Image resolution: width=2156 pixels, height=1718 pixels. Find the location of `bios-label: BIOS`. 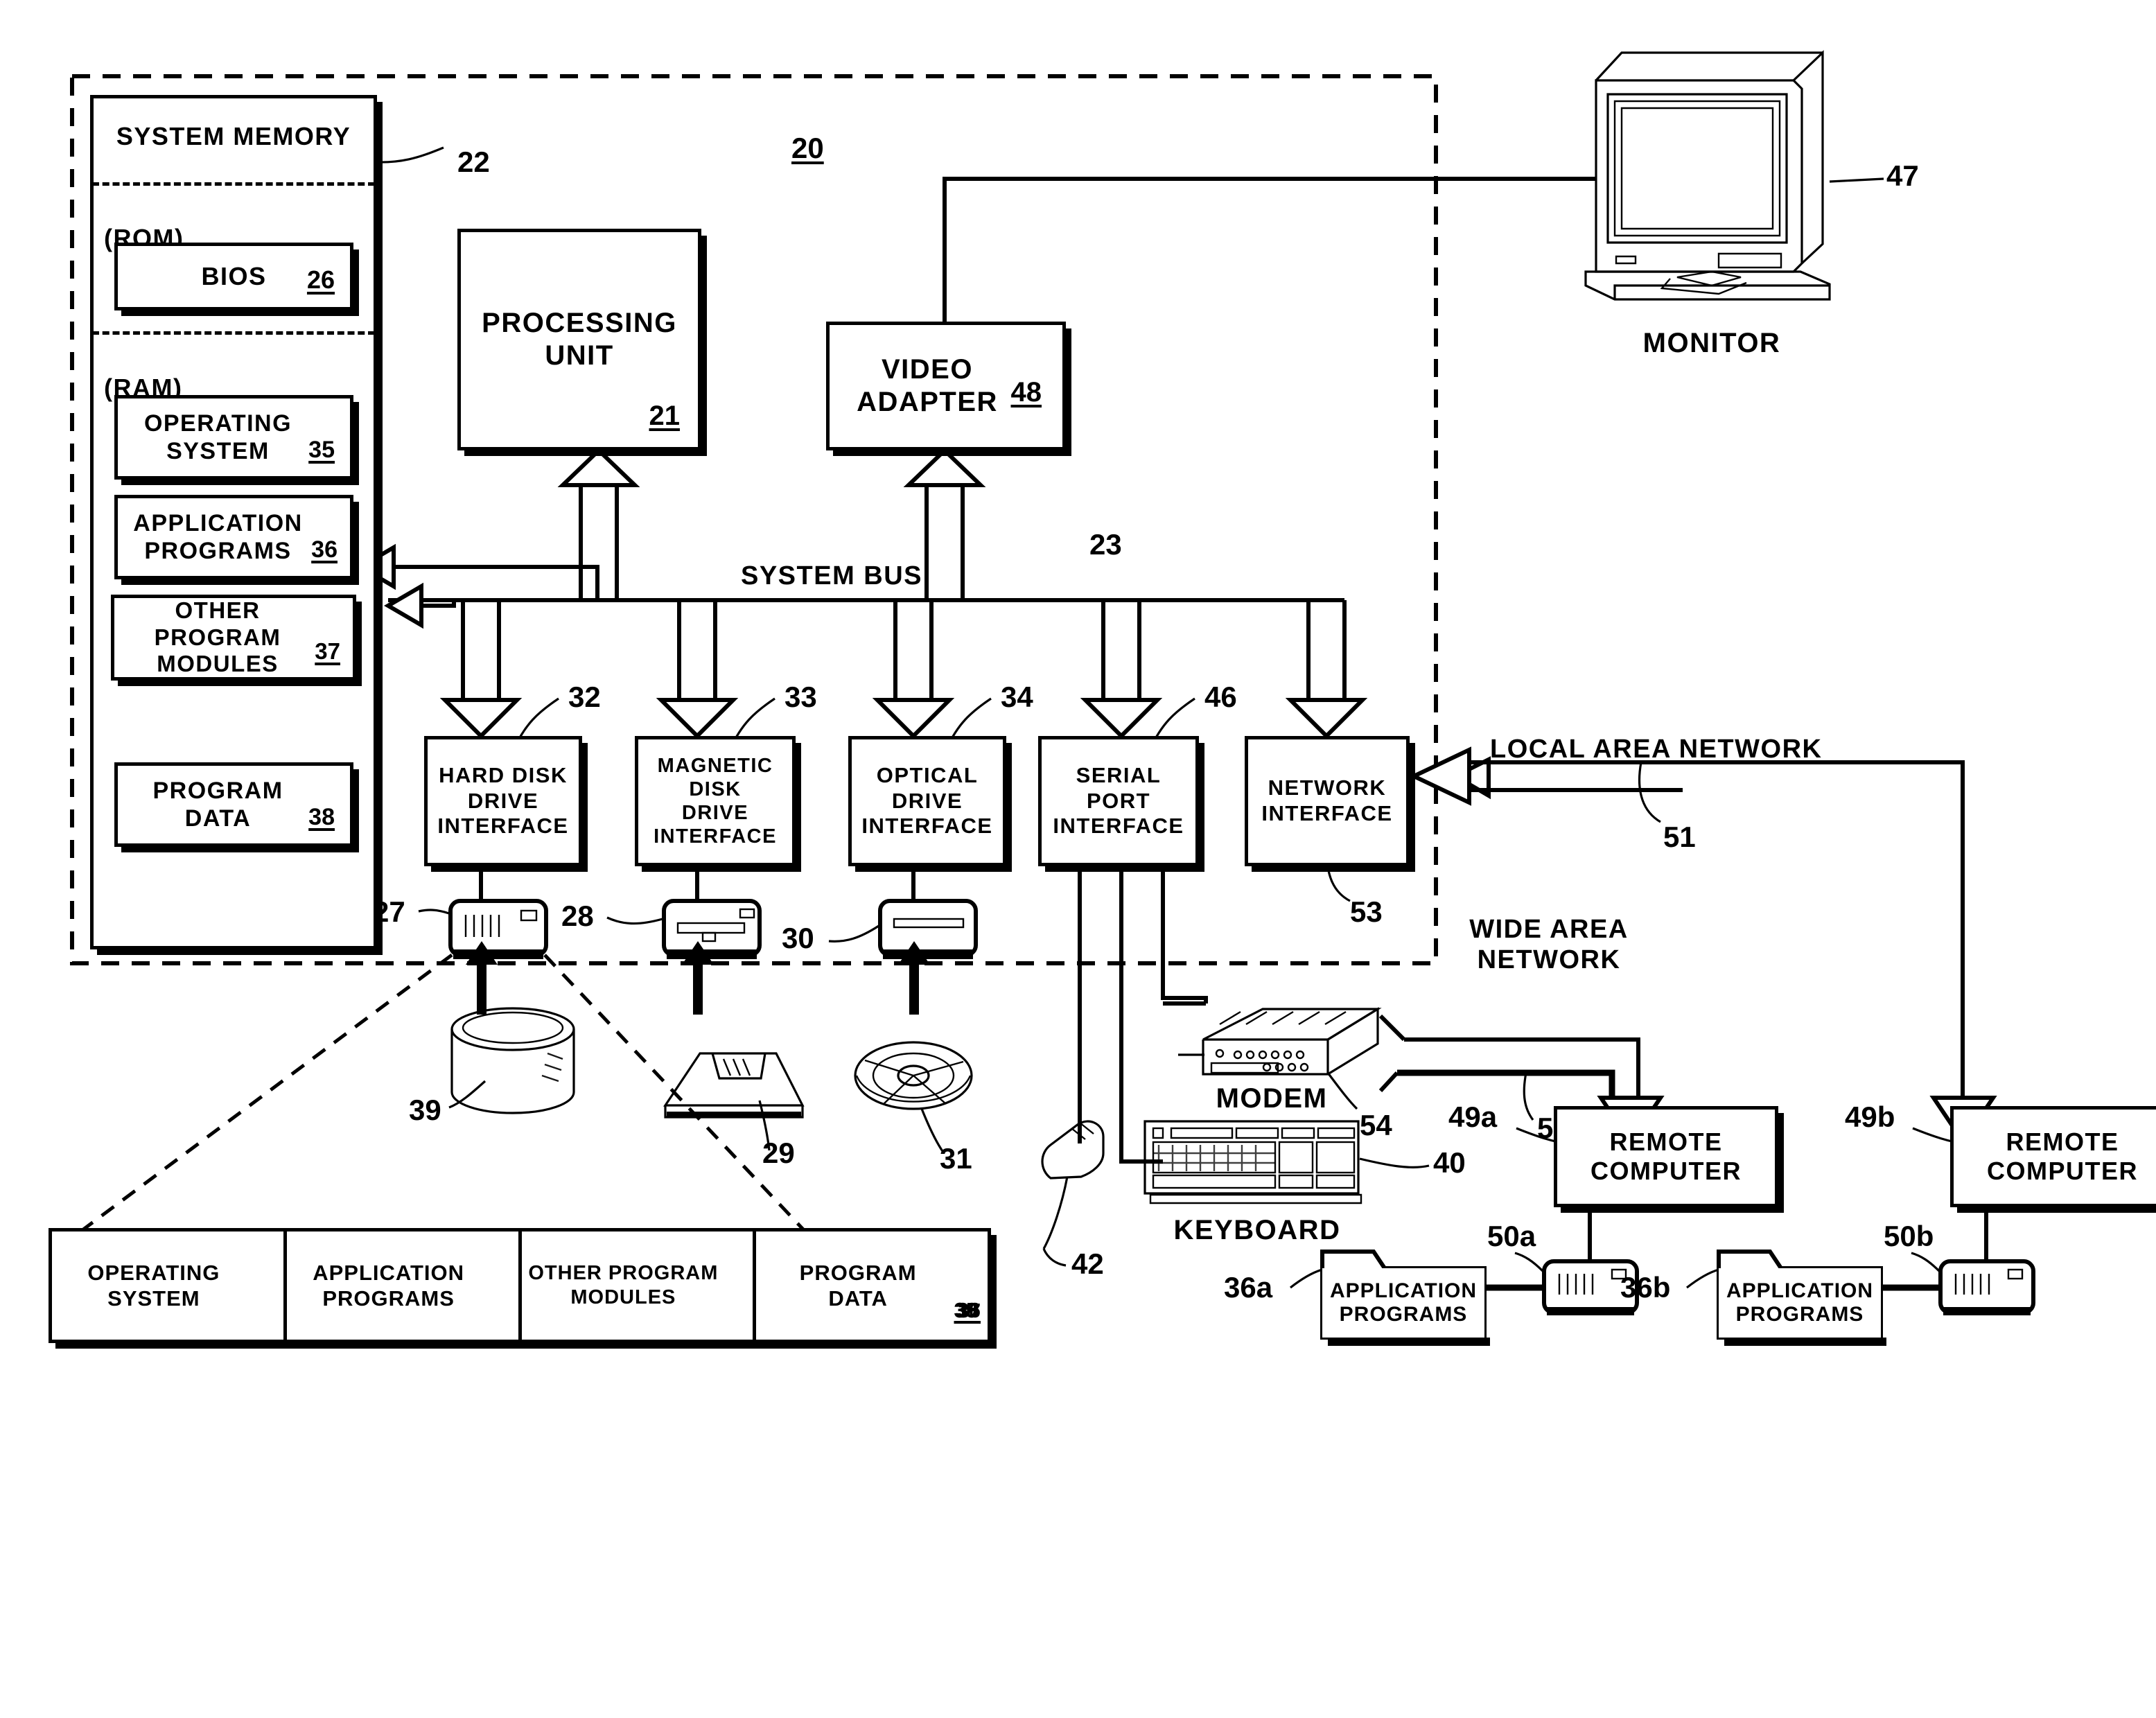

bios-label: BIOS is located at coordinates (234, 275).